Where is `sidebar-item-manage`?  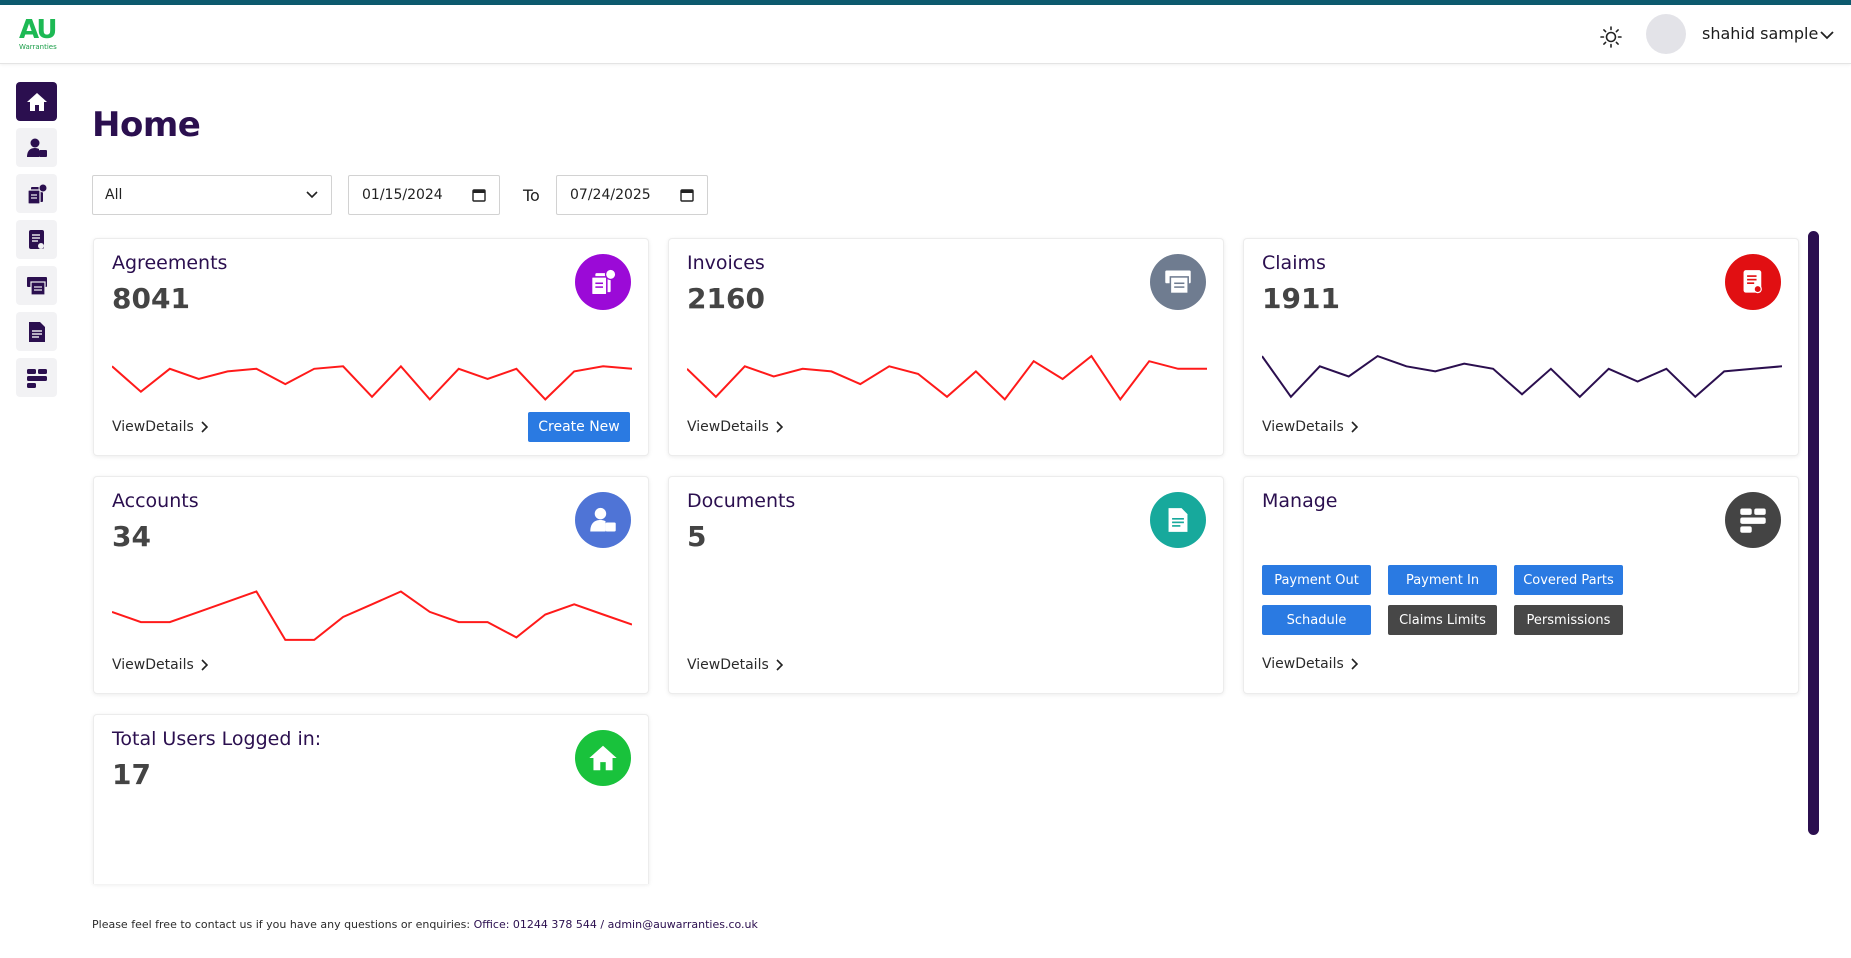
sidebar-item-manage is located at coordinates (36, 377).